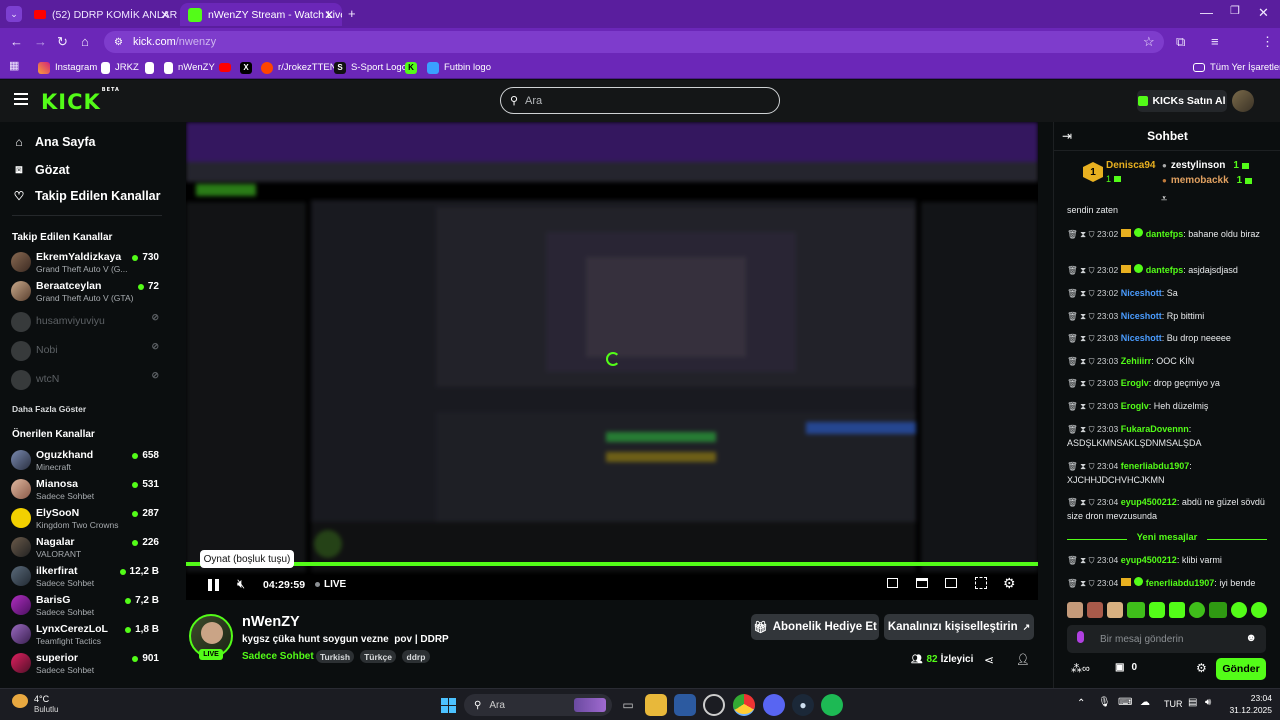 Image resolution: width=1280 pixels, height=720 pixels. Describe the element at coordinates (1125, 702) in the screenshot. I see `keyboard-icon: ⌨` at that location.